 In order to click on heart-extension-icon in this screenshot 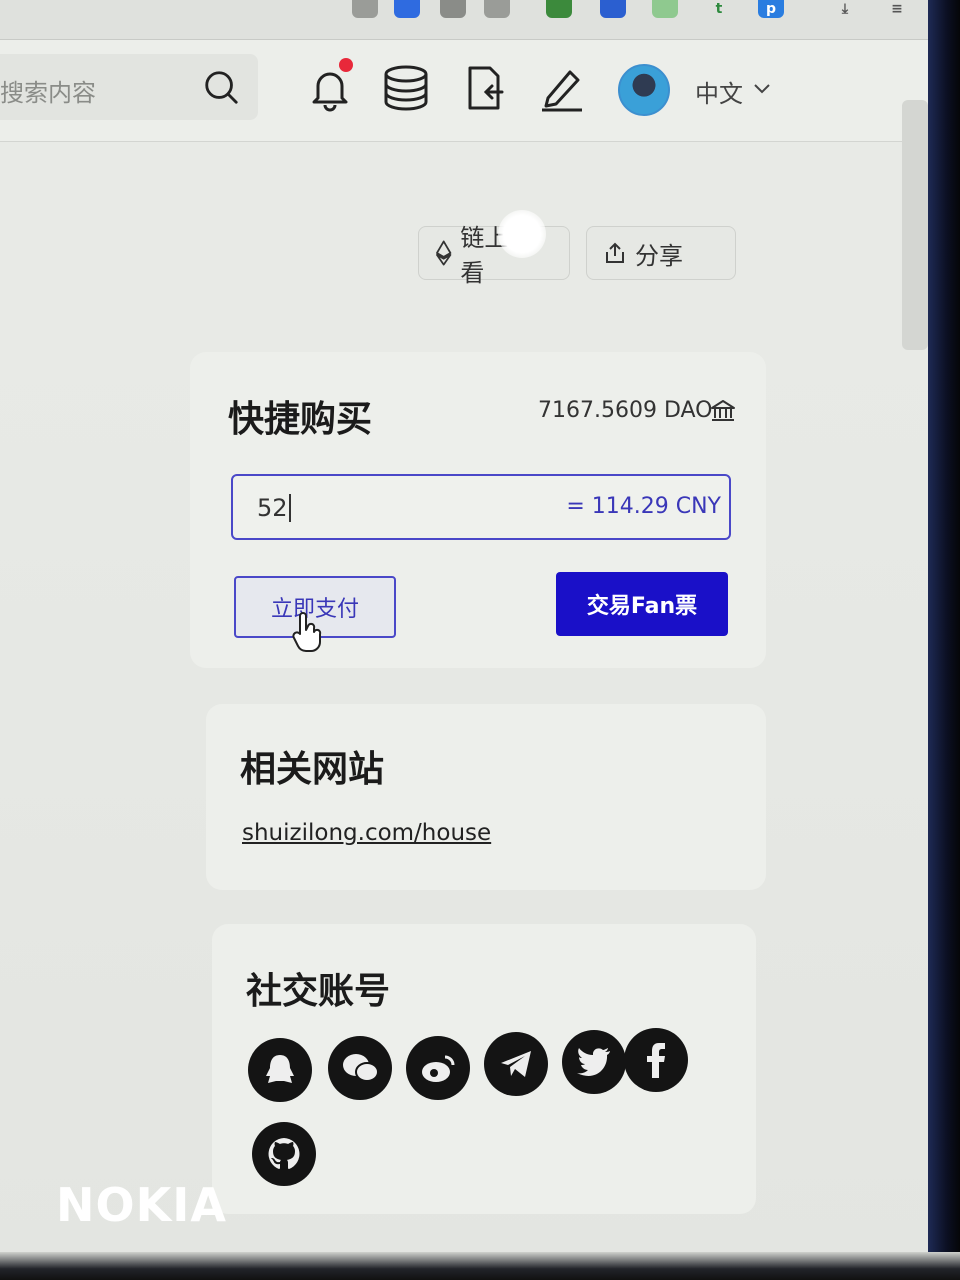, I will do `click(497, 9)`.